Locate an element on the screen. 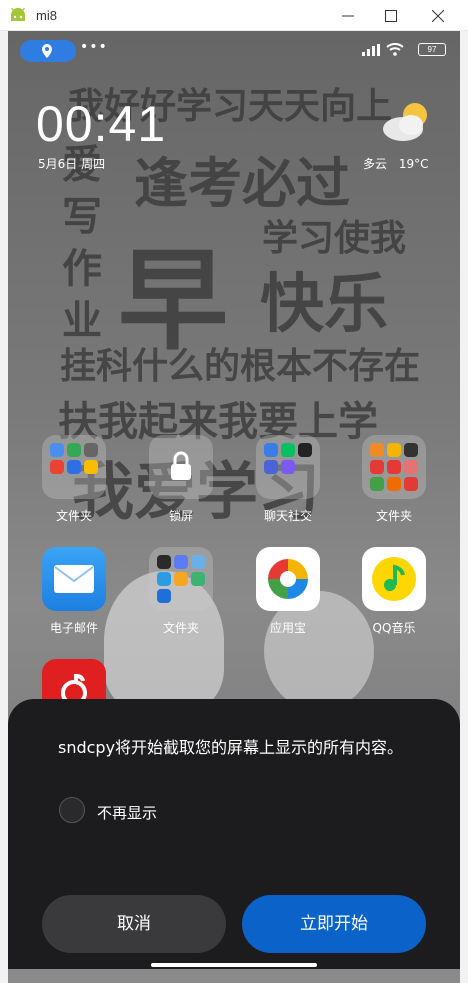  lock-icon is located at coordinates (181, 467).